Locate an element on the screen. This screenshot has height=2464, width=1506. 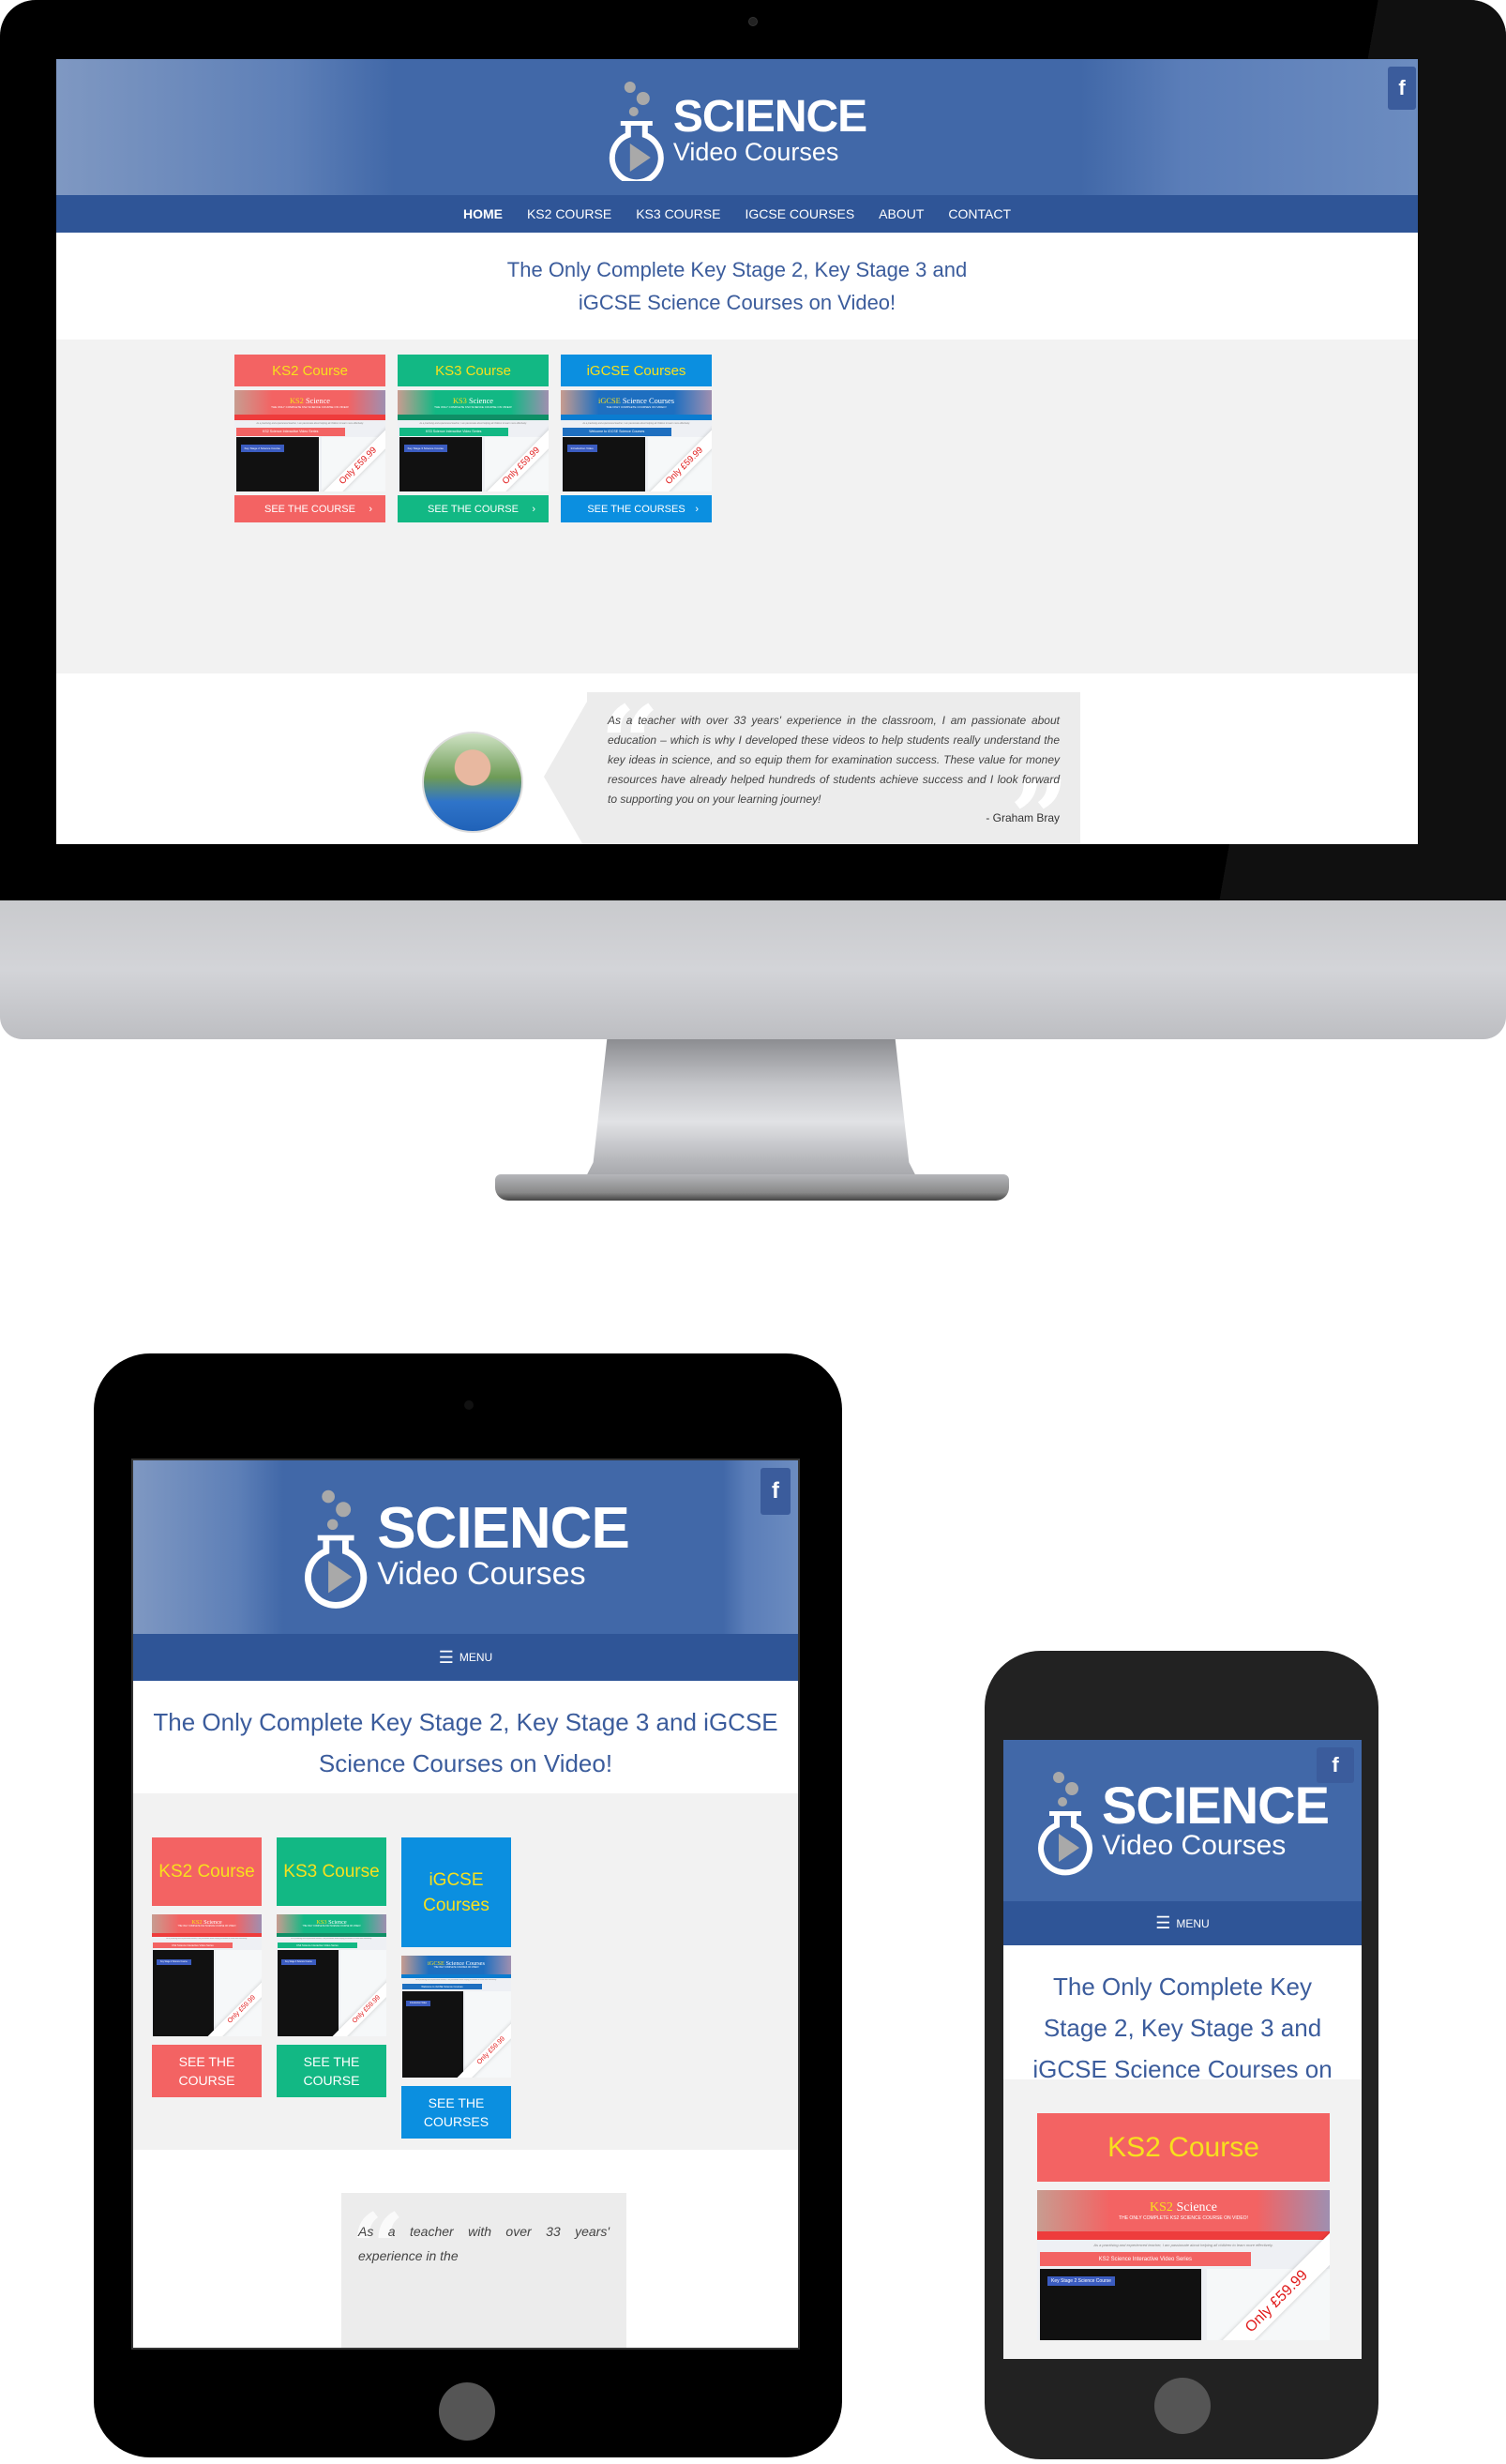
preview-brand: KS3 Science is located at coordinates (331, 1922).